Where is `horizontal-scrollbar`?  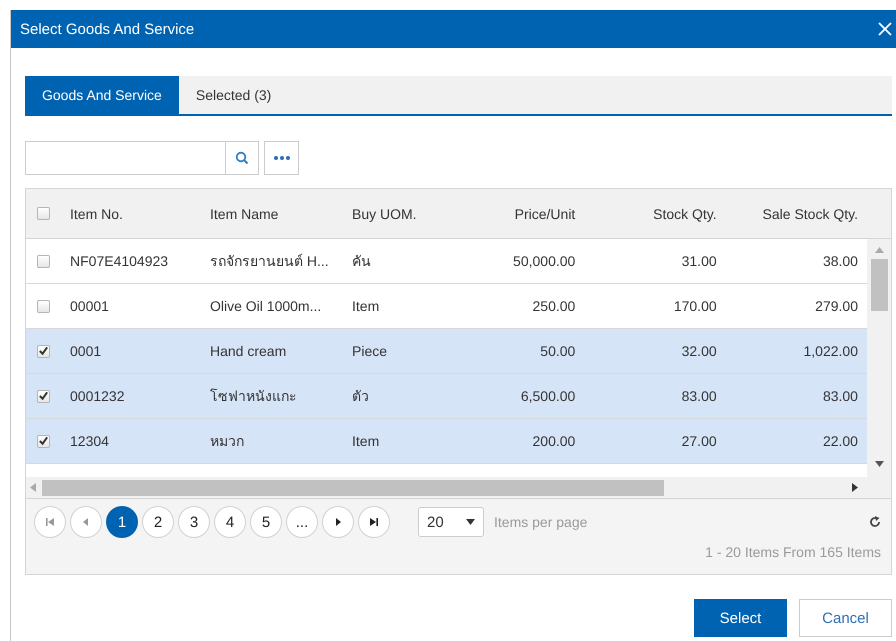
horizontal-scrollbar is located at coordinates (458, 487).